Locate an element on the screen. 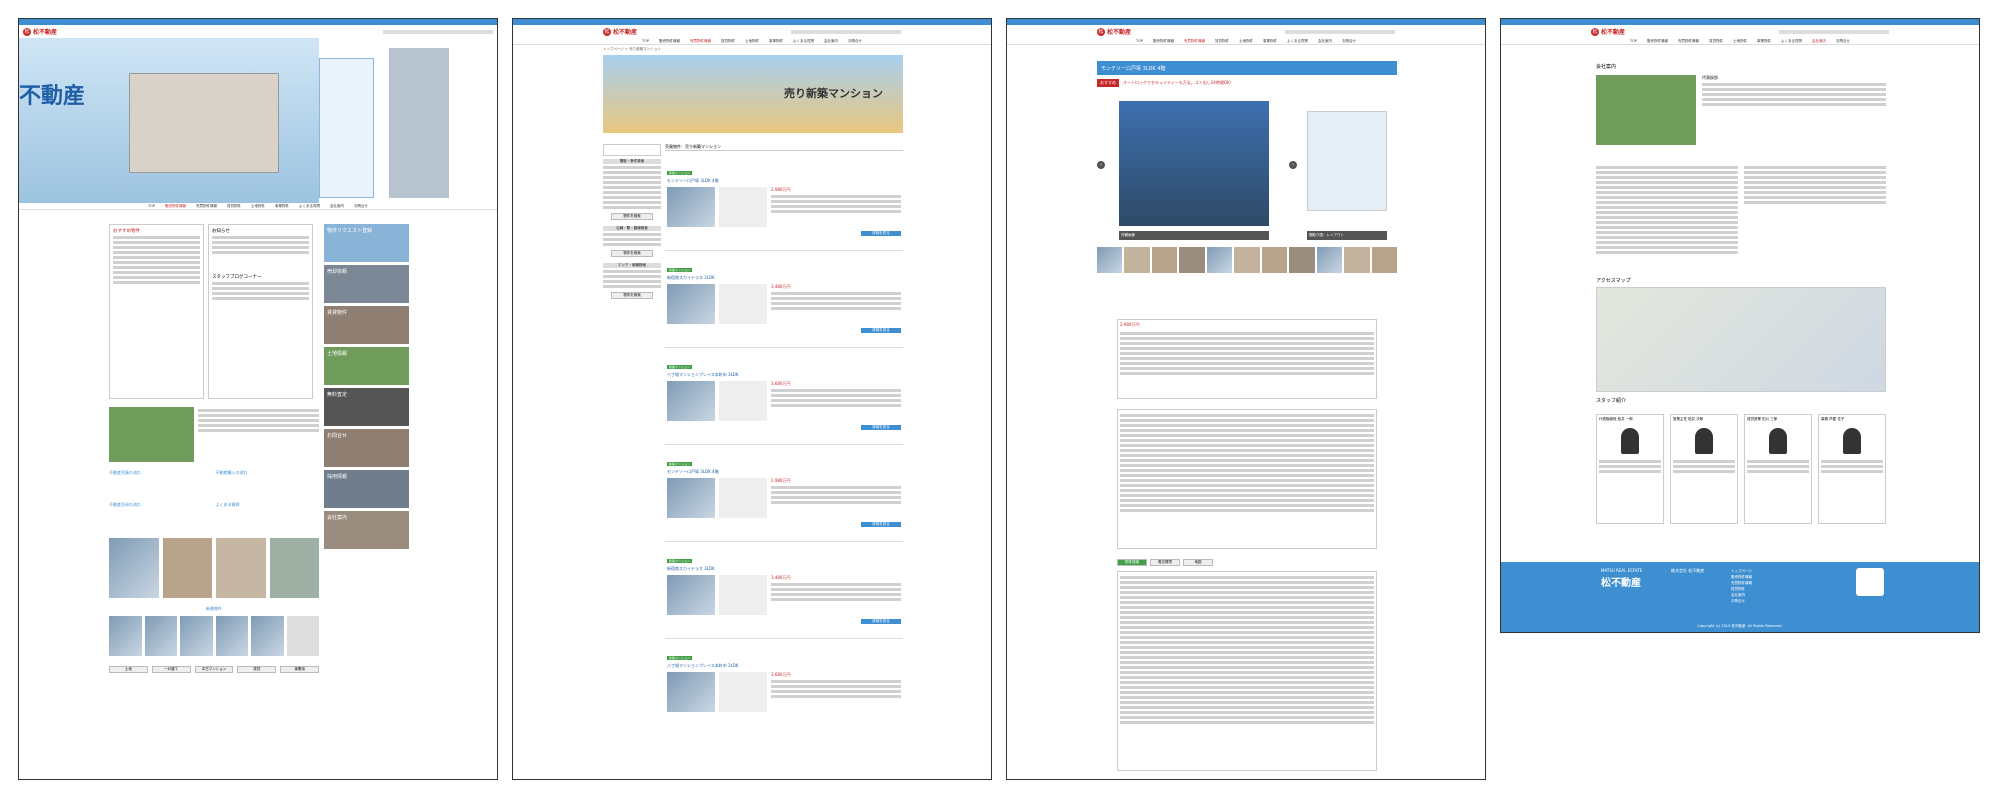 Image resolution: width=2000 pixels, height=800 pixels. search-button: 事業用 is located at coordinates (299, 669).